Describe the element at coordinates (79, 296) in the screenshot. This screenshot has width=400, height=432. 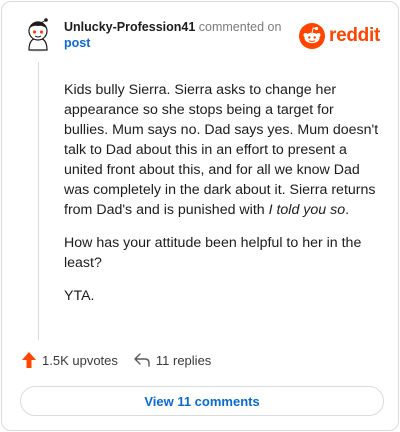
I see `comment-paragraph: YTA.` at that location.